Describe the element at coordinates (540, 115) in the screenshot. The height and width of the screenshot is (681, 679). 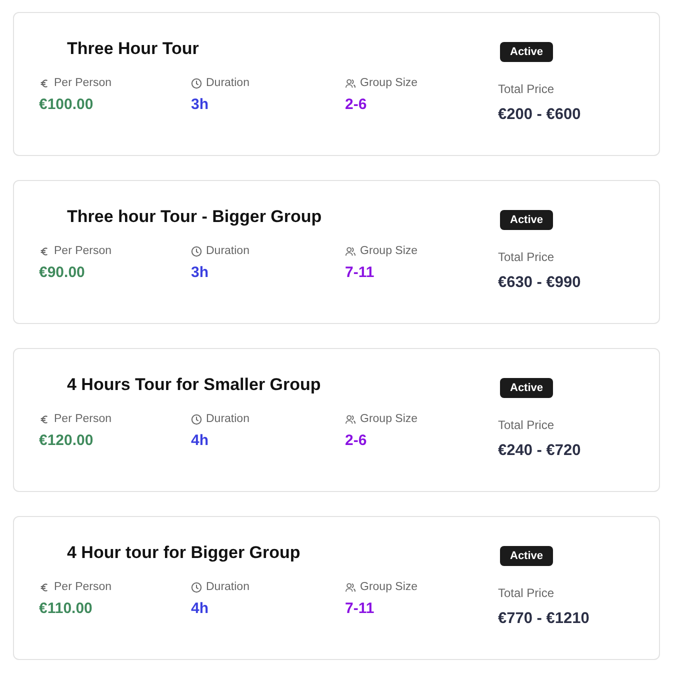
I see `total-price-value: €200 - €600` at that location.